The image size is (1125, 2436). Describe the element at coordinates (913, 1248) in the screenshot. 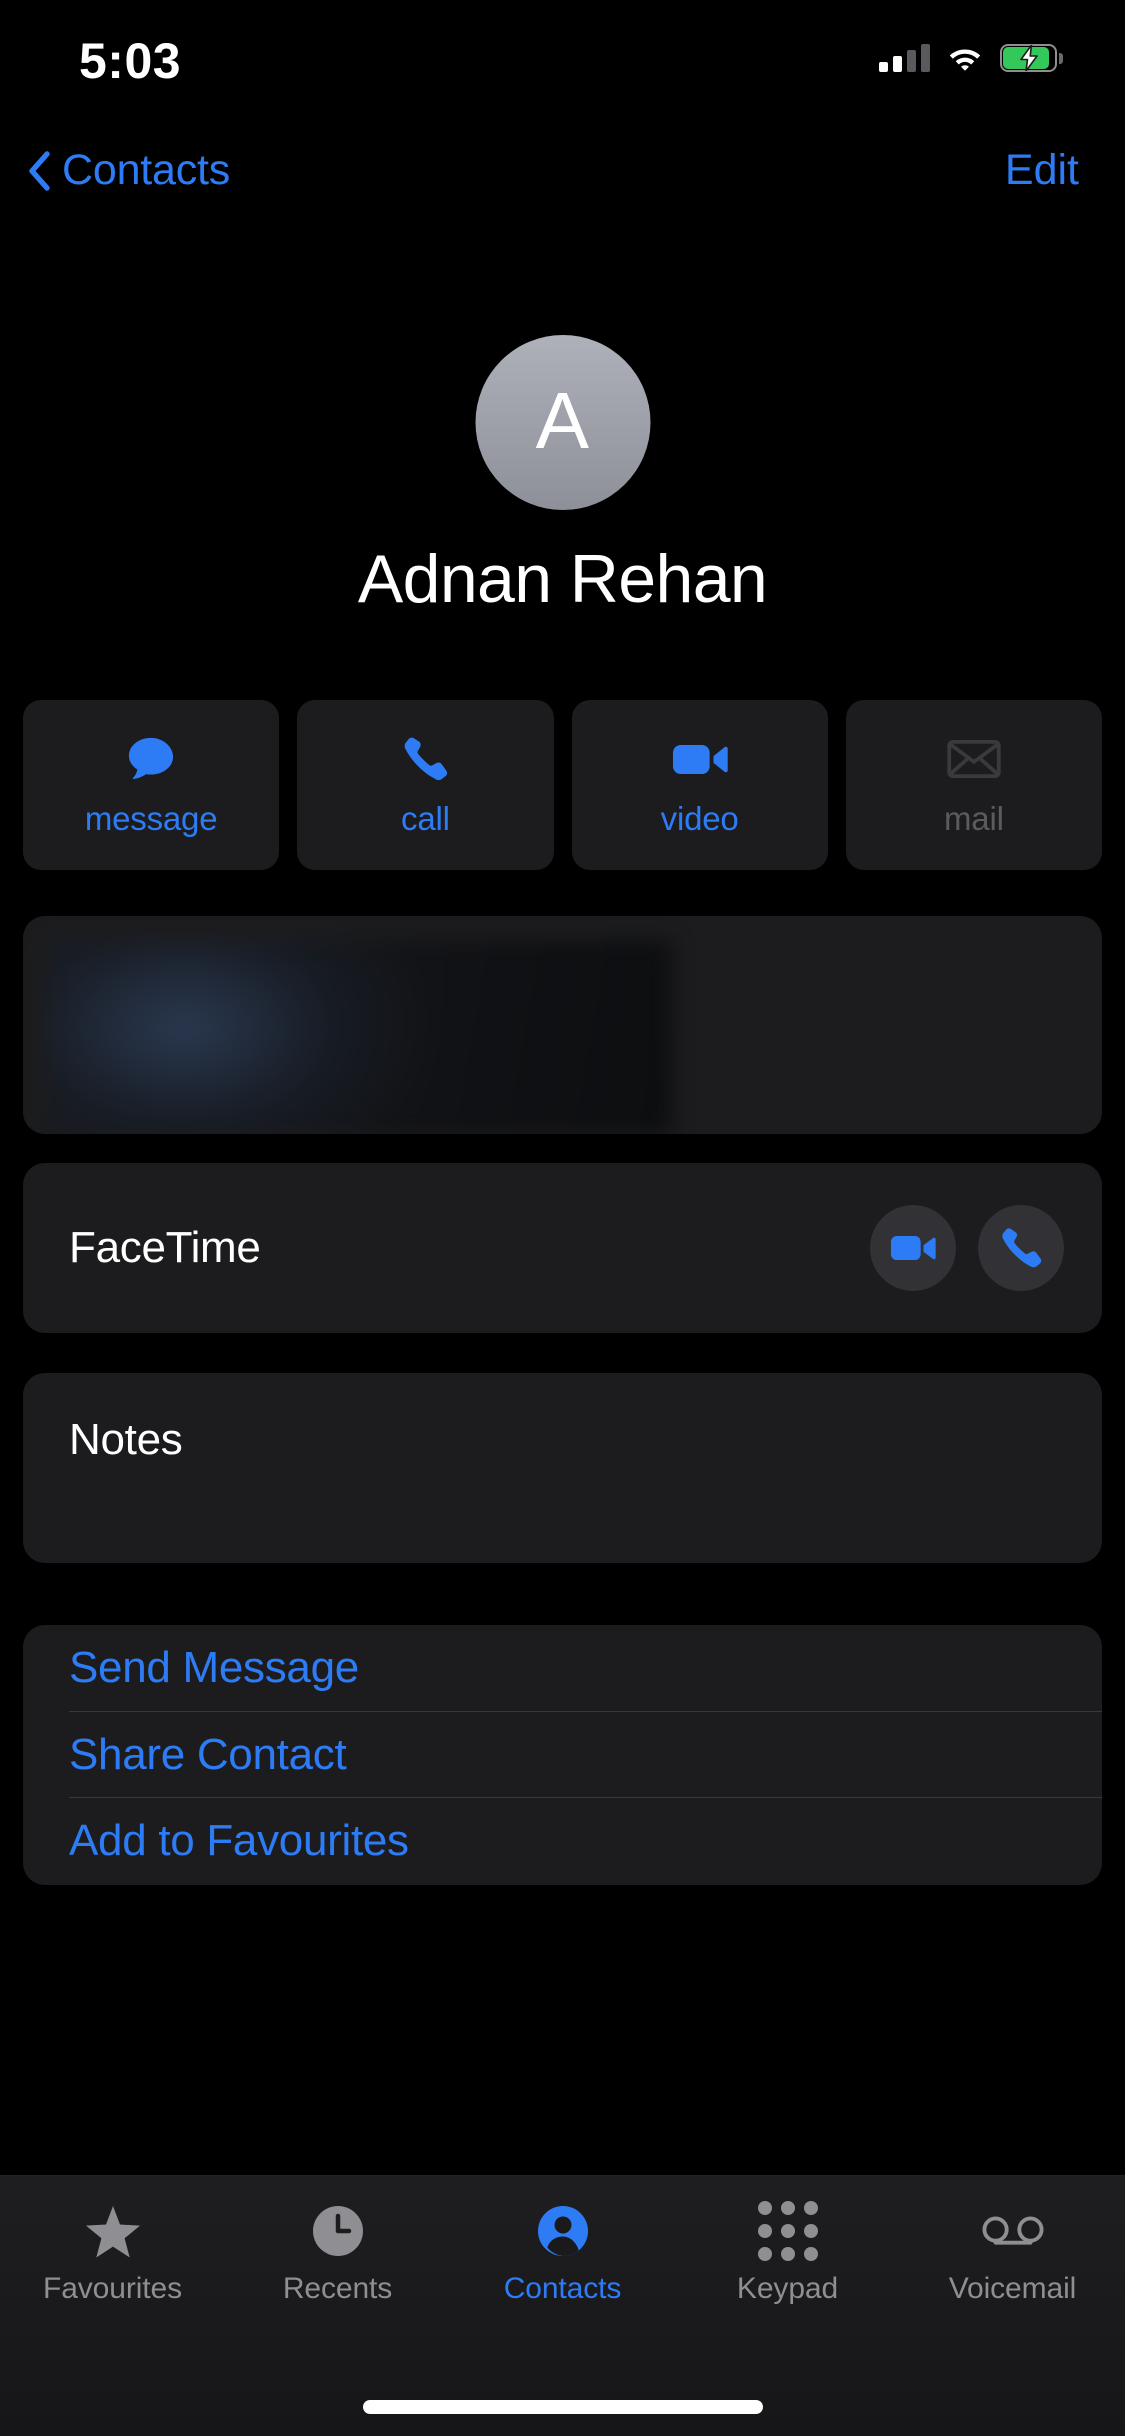

I see `facetime-video-button` at that location.